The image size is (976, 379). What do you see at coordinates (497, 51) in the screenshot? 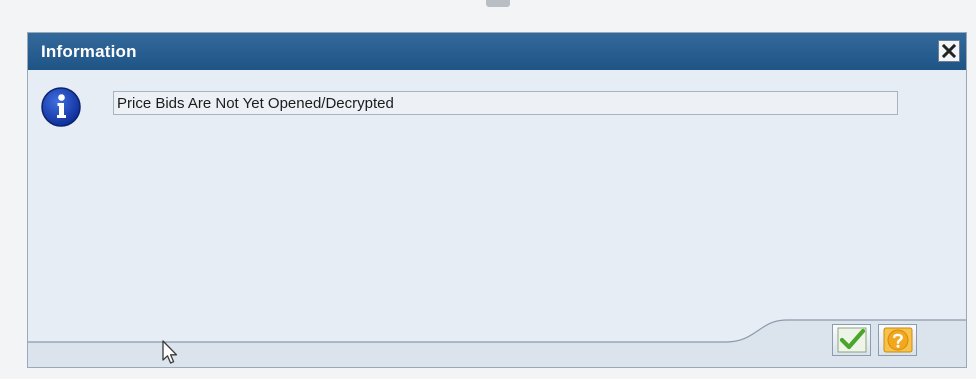
I see `dialog-title-bar: Information` at bounding box center [497, 51].